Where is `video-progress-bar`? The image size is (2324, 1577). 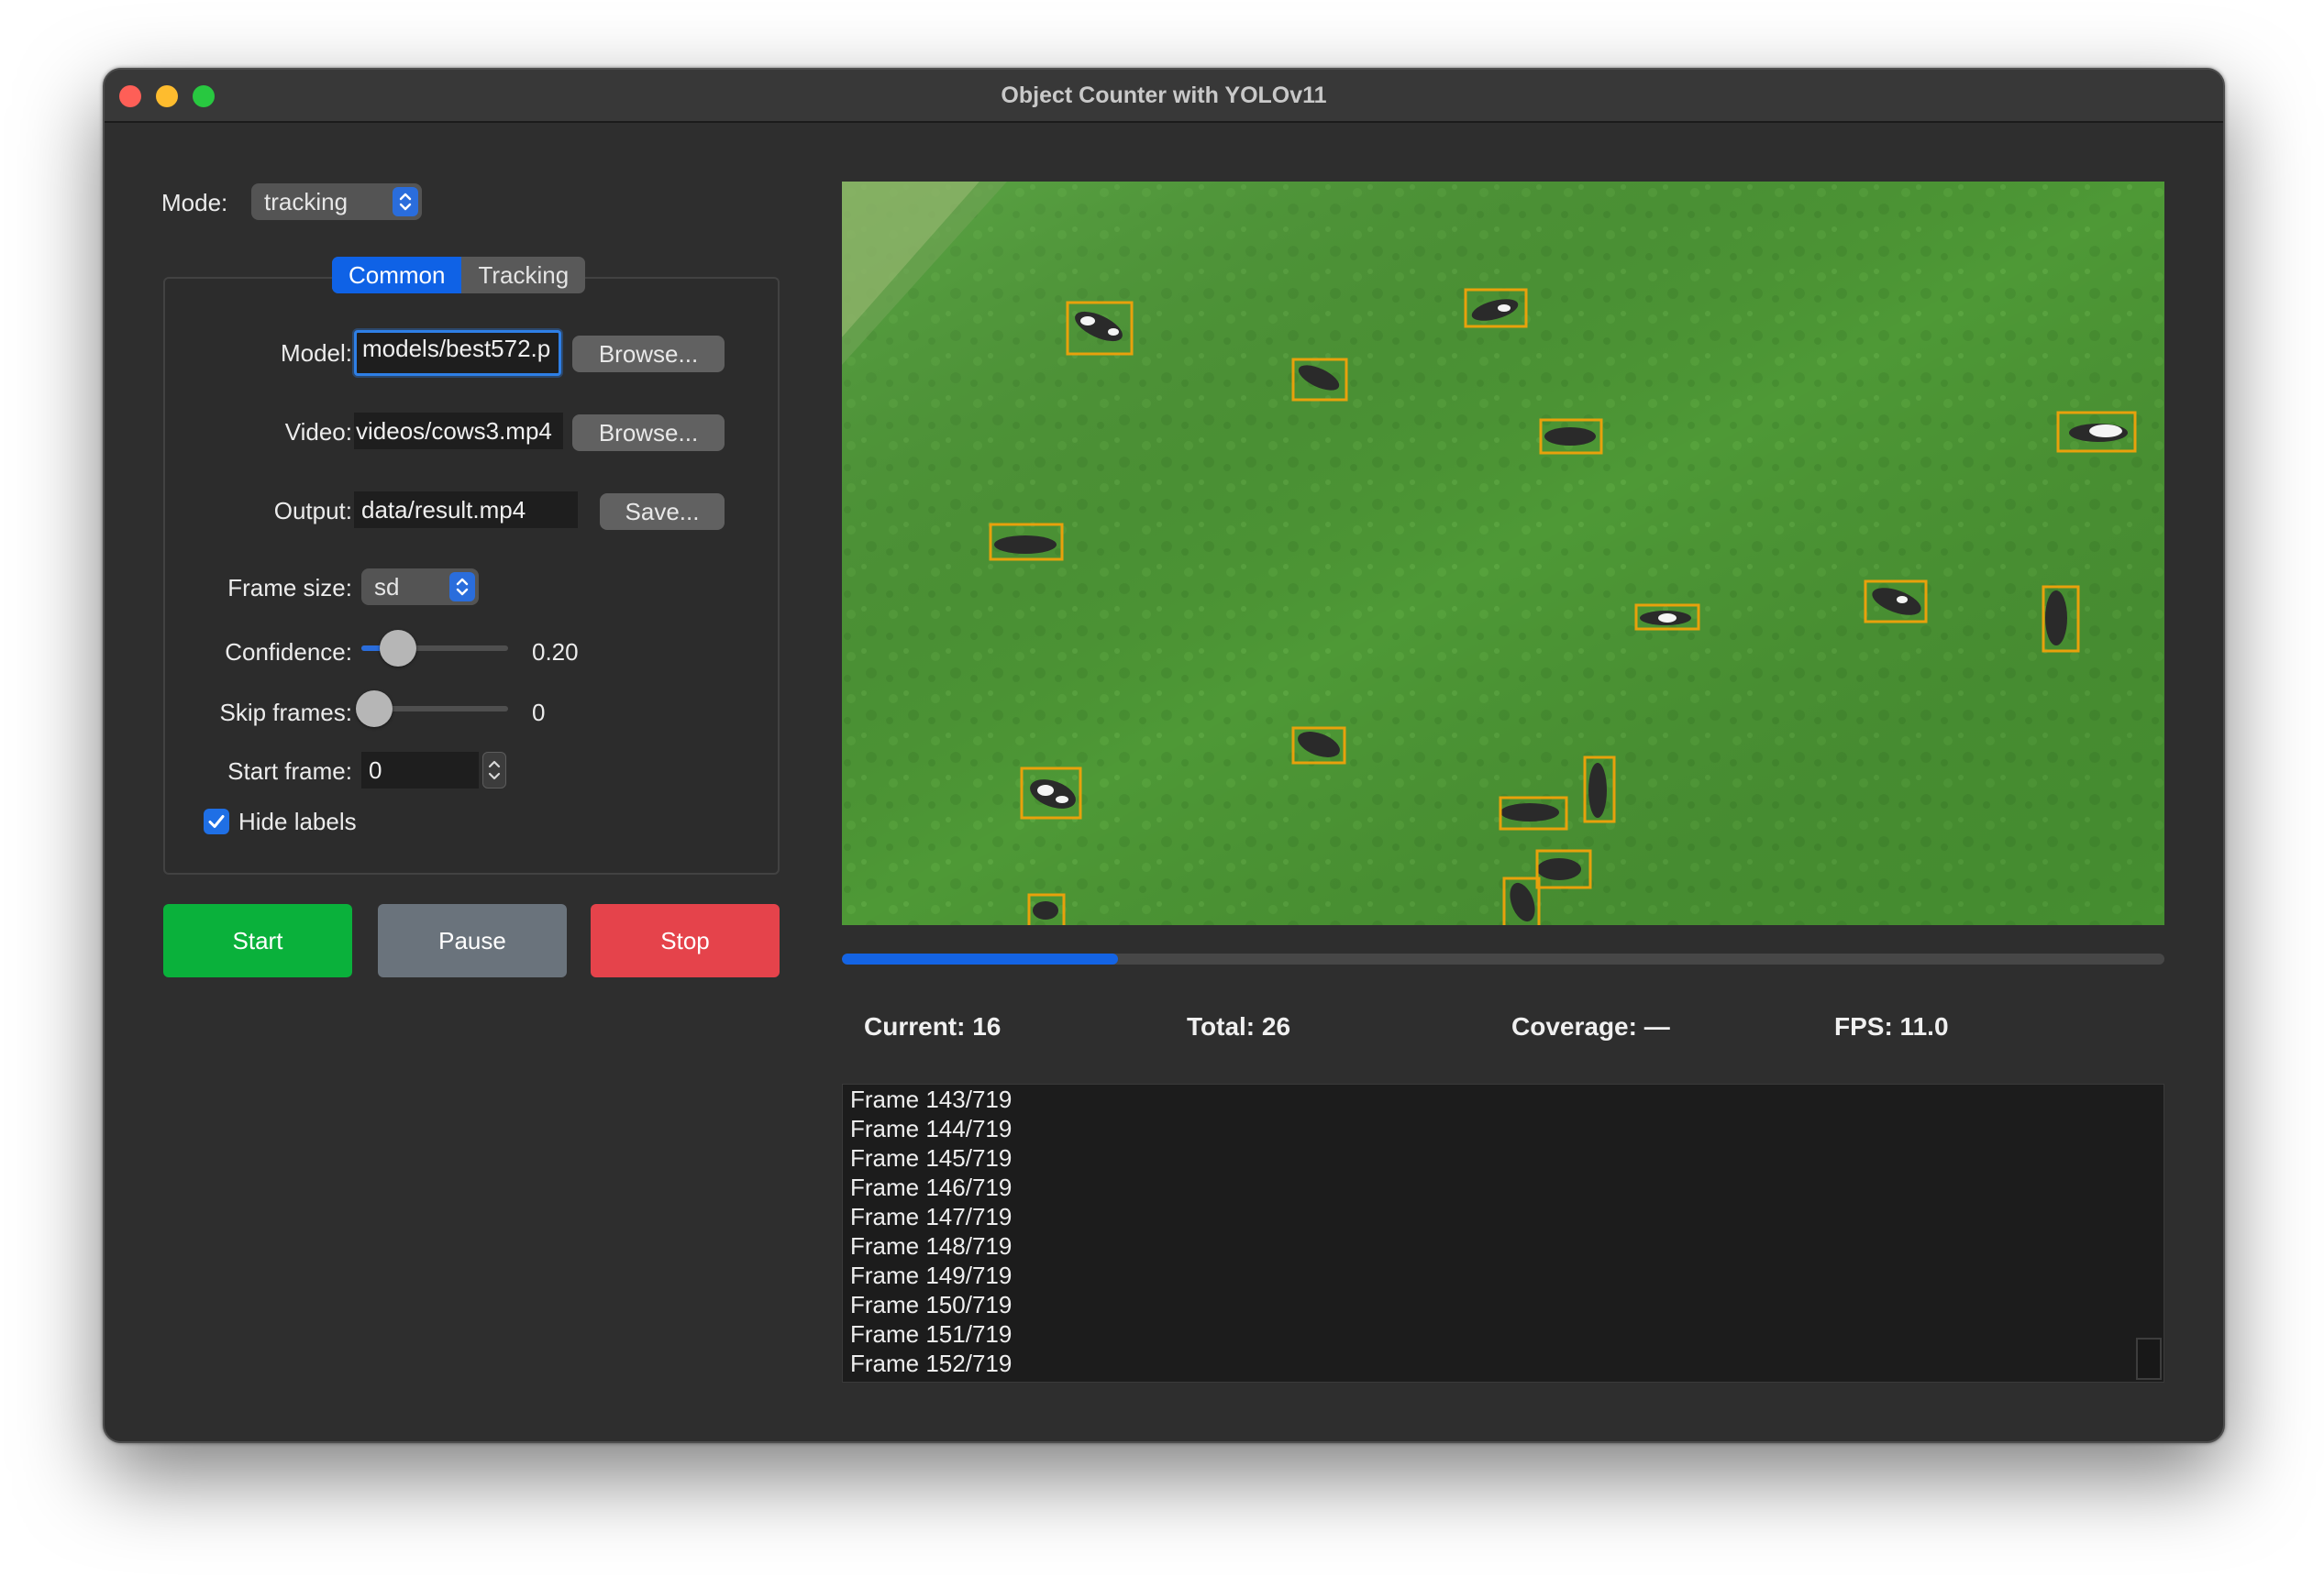 video-progress-bar is located at coordinates (1503, 959).